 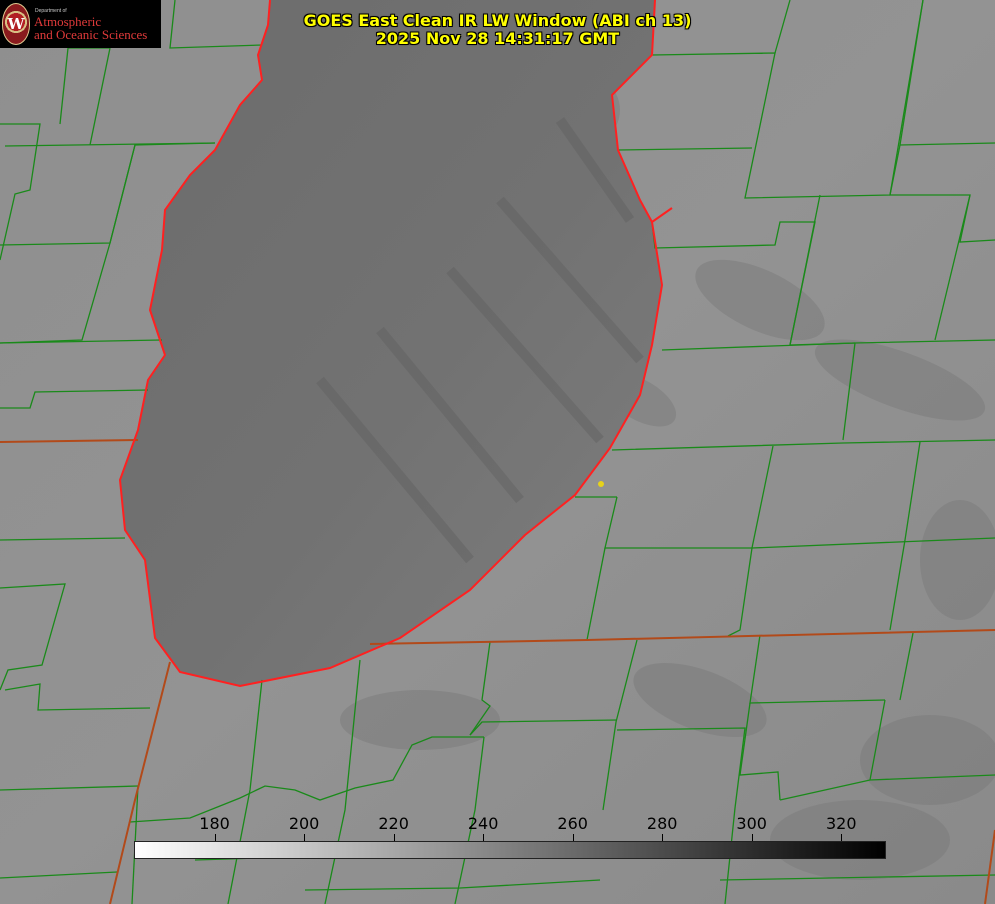 What do you see at coordinates (510, 824) in the screenshot?
I see `colorbar-labels: 180 200 220 240 260 280 300 320` at bounding box center [510, 824].